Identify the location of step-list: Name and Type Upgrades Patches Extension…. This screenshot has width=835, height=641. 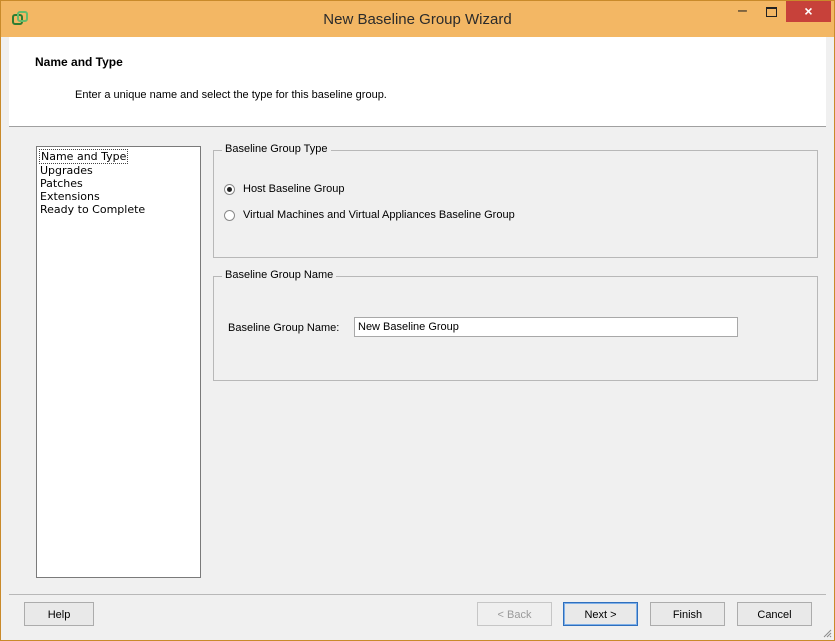
(118, 362).